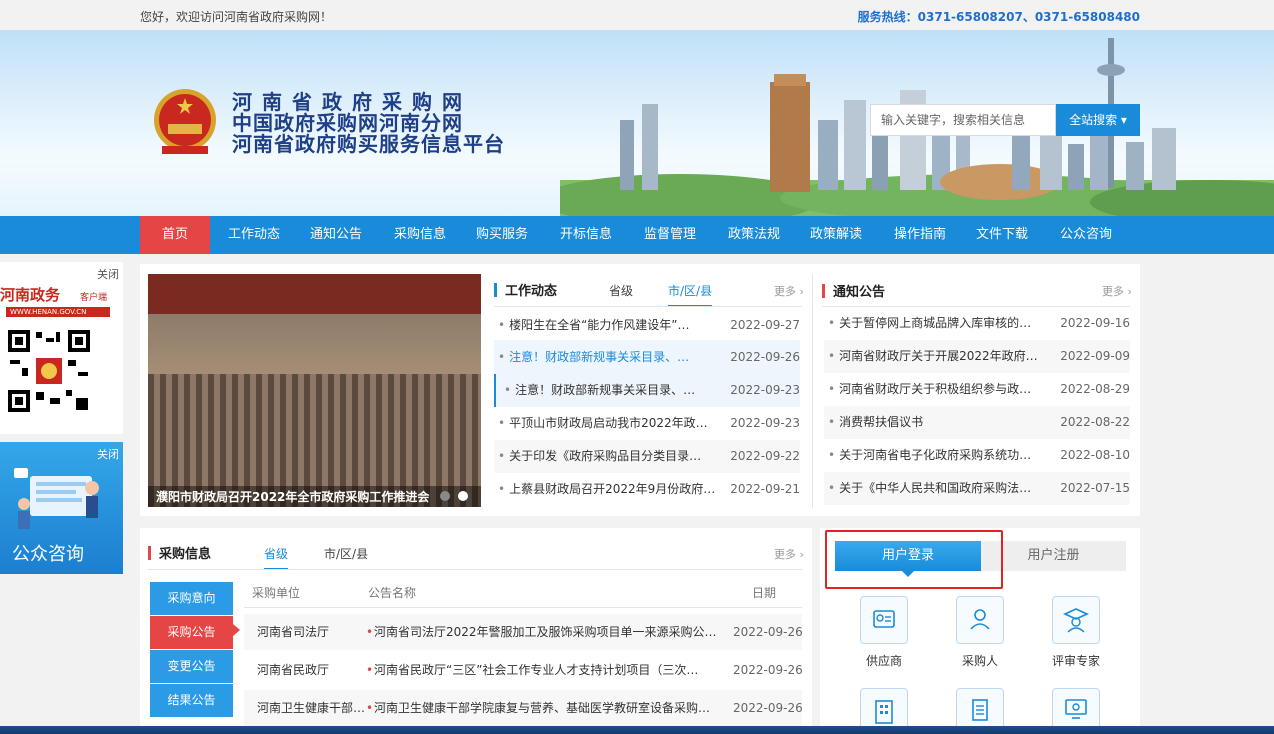  Describe the element at coordinates (977, 389) in the screenshot. I see `list-item: • 河南省财政厅关于积极组织参与政… 2022-08-29` at that location.